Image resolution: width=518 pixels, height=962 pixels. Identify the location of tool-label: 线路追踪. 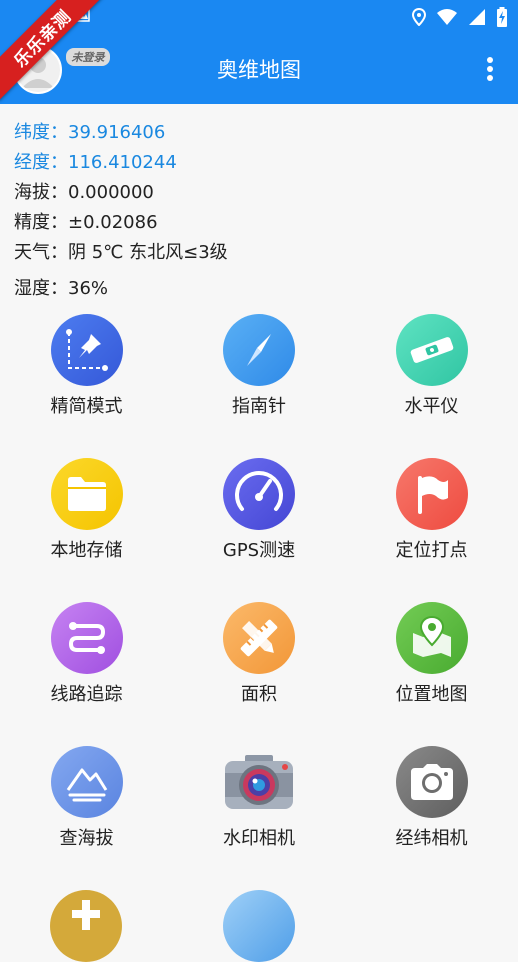
(86, 694).